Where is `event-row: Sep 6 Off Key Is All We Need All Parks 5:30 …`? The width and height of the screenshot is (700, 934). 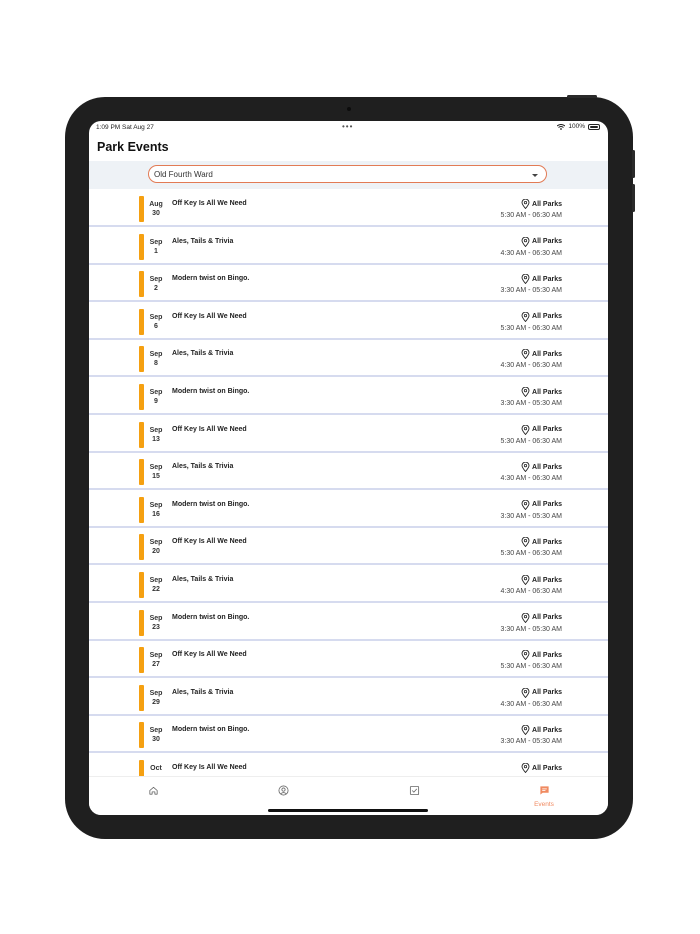 event-row: Sep 6 Off Key Is All We Need All Parks 5:30 … is located at coordinates (348, 322).